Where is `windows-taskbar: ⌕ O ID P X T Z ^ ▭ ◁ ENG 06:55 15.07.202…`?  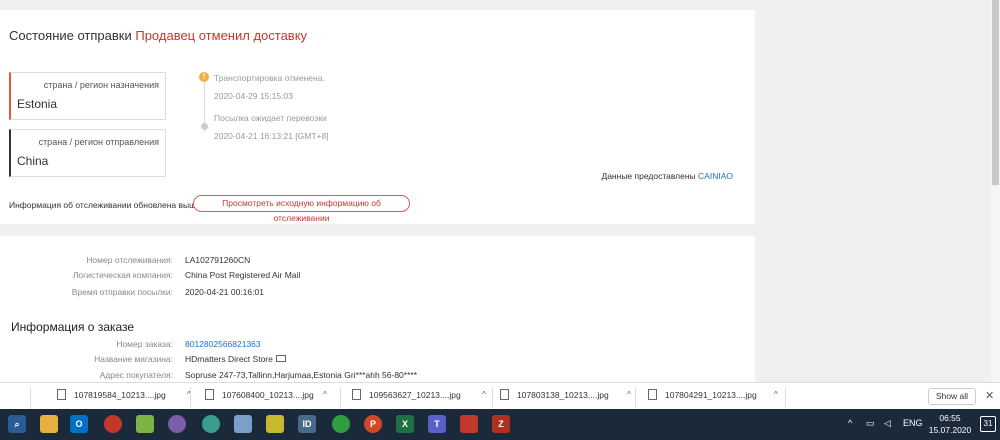
windows-taskbar: ⌕ O ID P X T Z ^ ▭ ◁ ENG 06:55 15.07.202… is located at coordinates (500, 424).